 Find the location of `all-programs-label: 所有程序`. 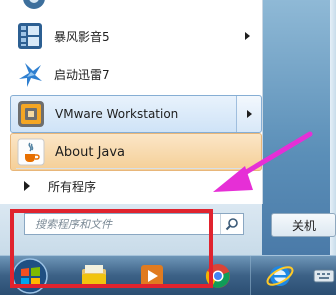

all-programs-label: 所有程序 is located at coordinates (72, 186).